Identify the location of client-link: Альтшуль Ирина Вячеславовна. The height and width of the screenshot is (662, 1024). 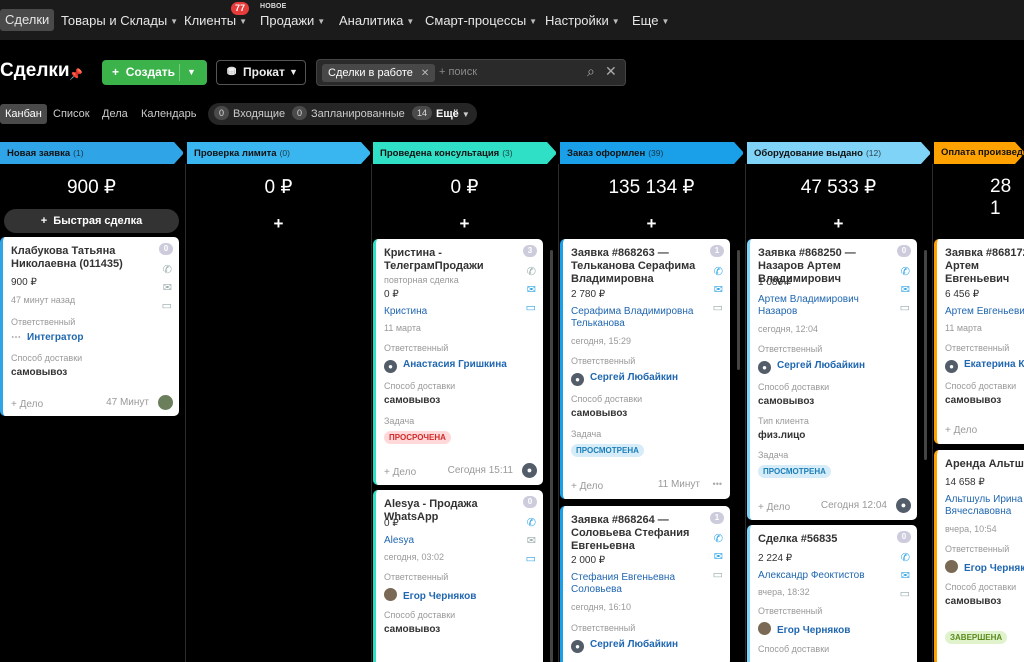
(984, 506).